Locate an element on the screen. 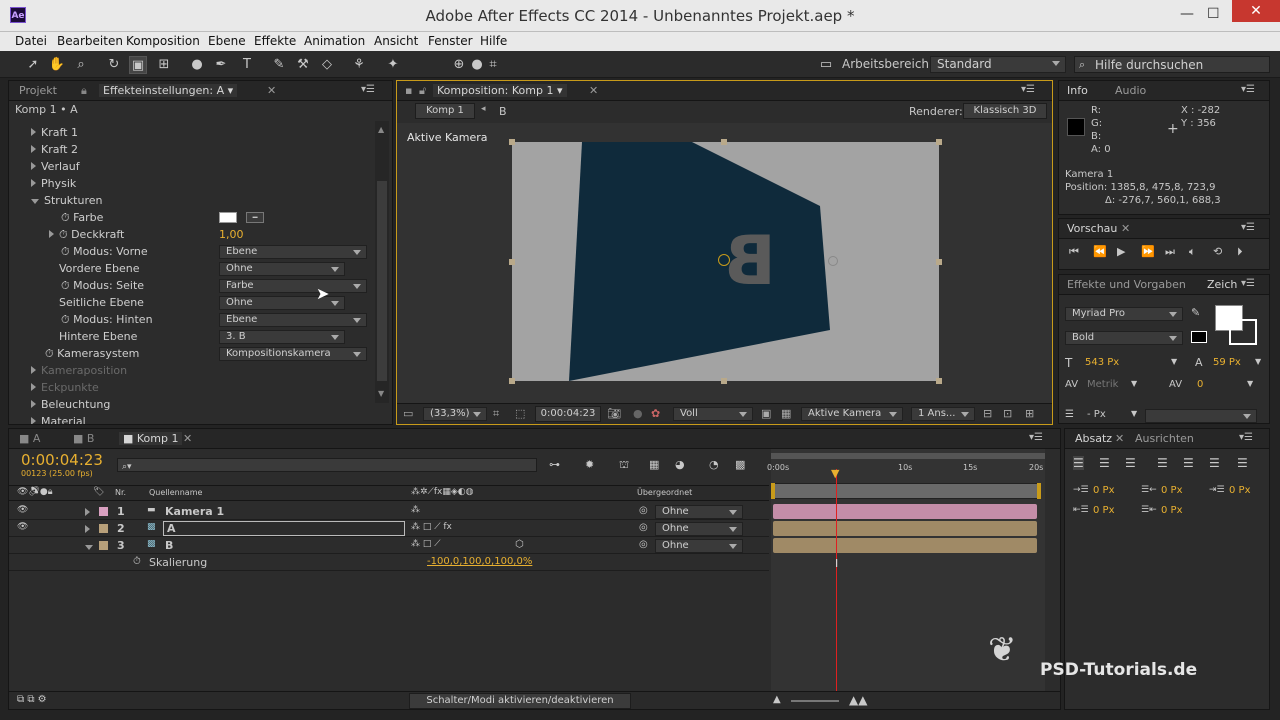 The width and height of the screenshot is (1280, 720). group-kameraposition: Kameraposition is located at coordinates (79, 370).